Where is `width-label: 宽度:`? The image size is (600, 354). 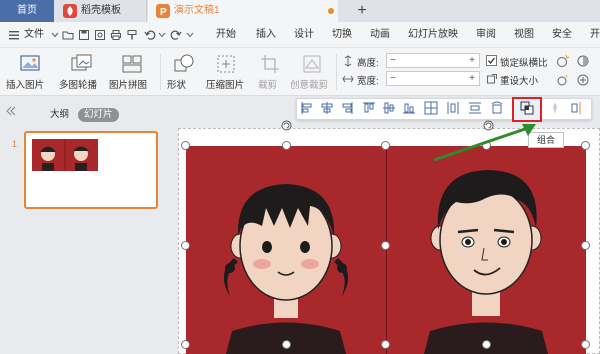
width-label: 宽度: is located at coordinates (368, 81).